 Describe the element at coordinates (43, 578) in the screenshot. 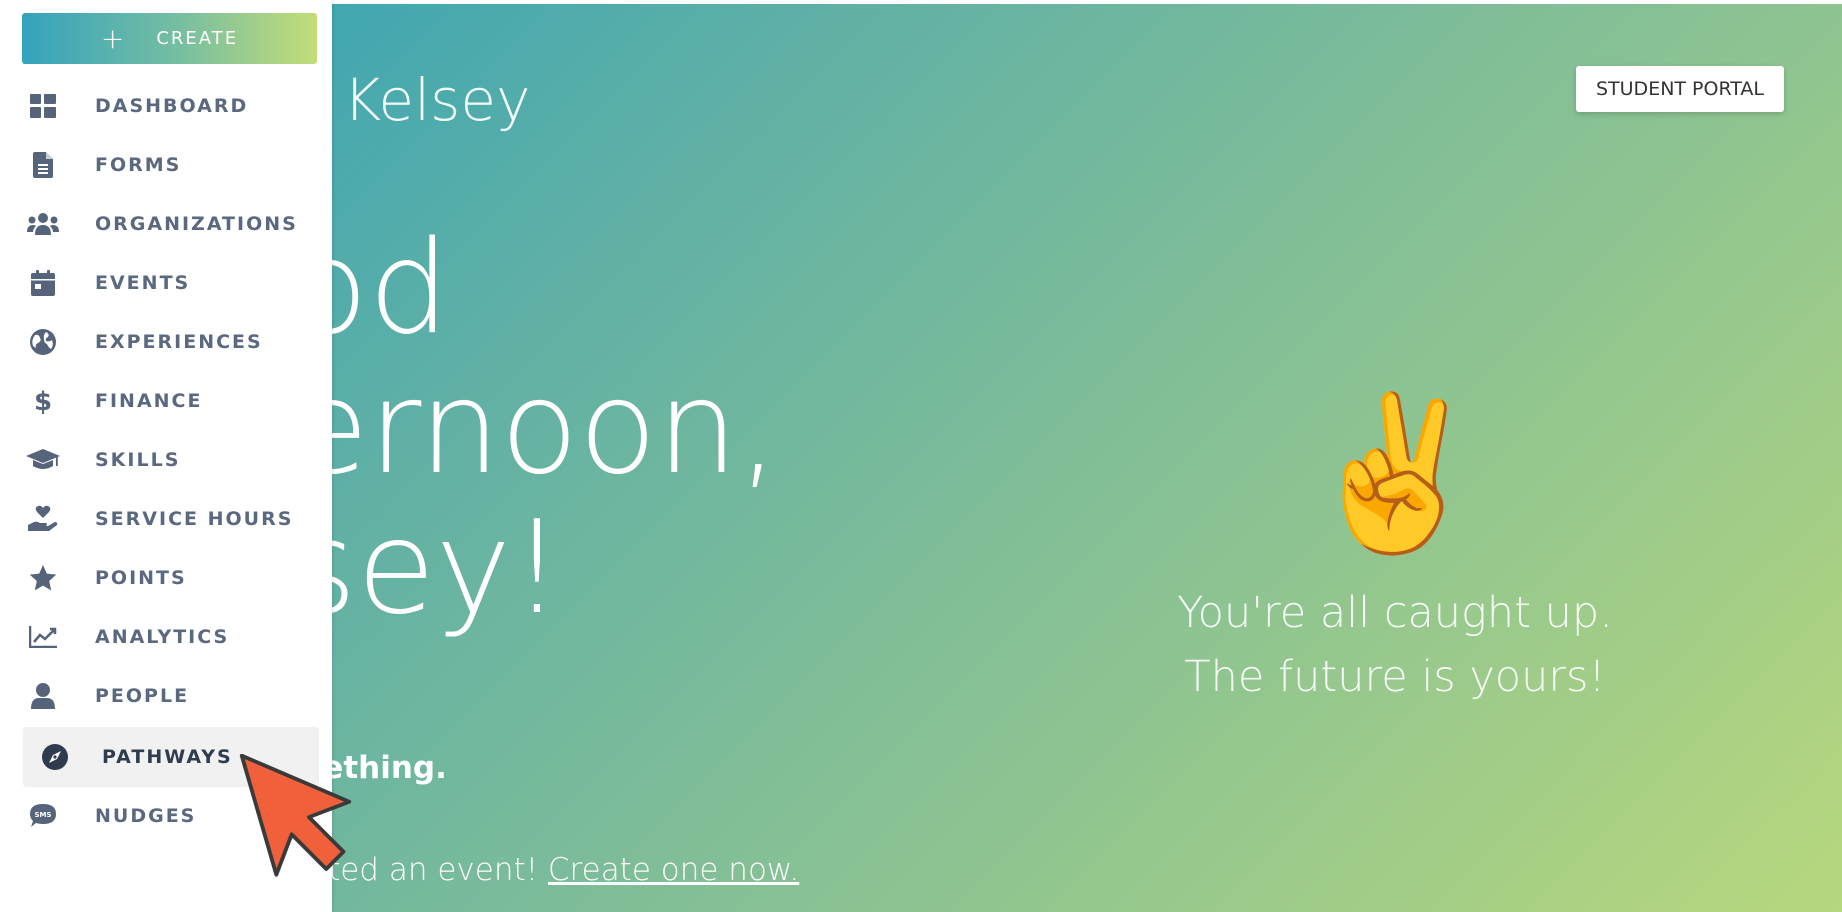

I see `star-icon` at that location.